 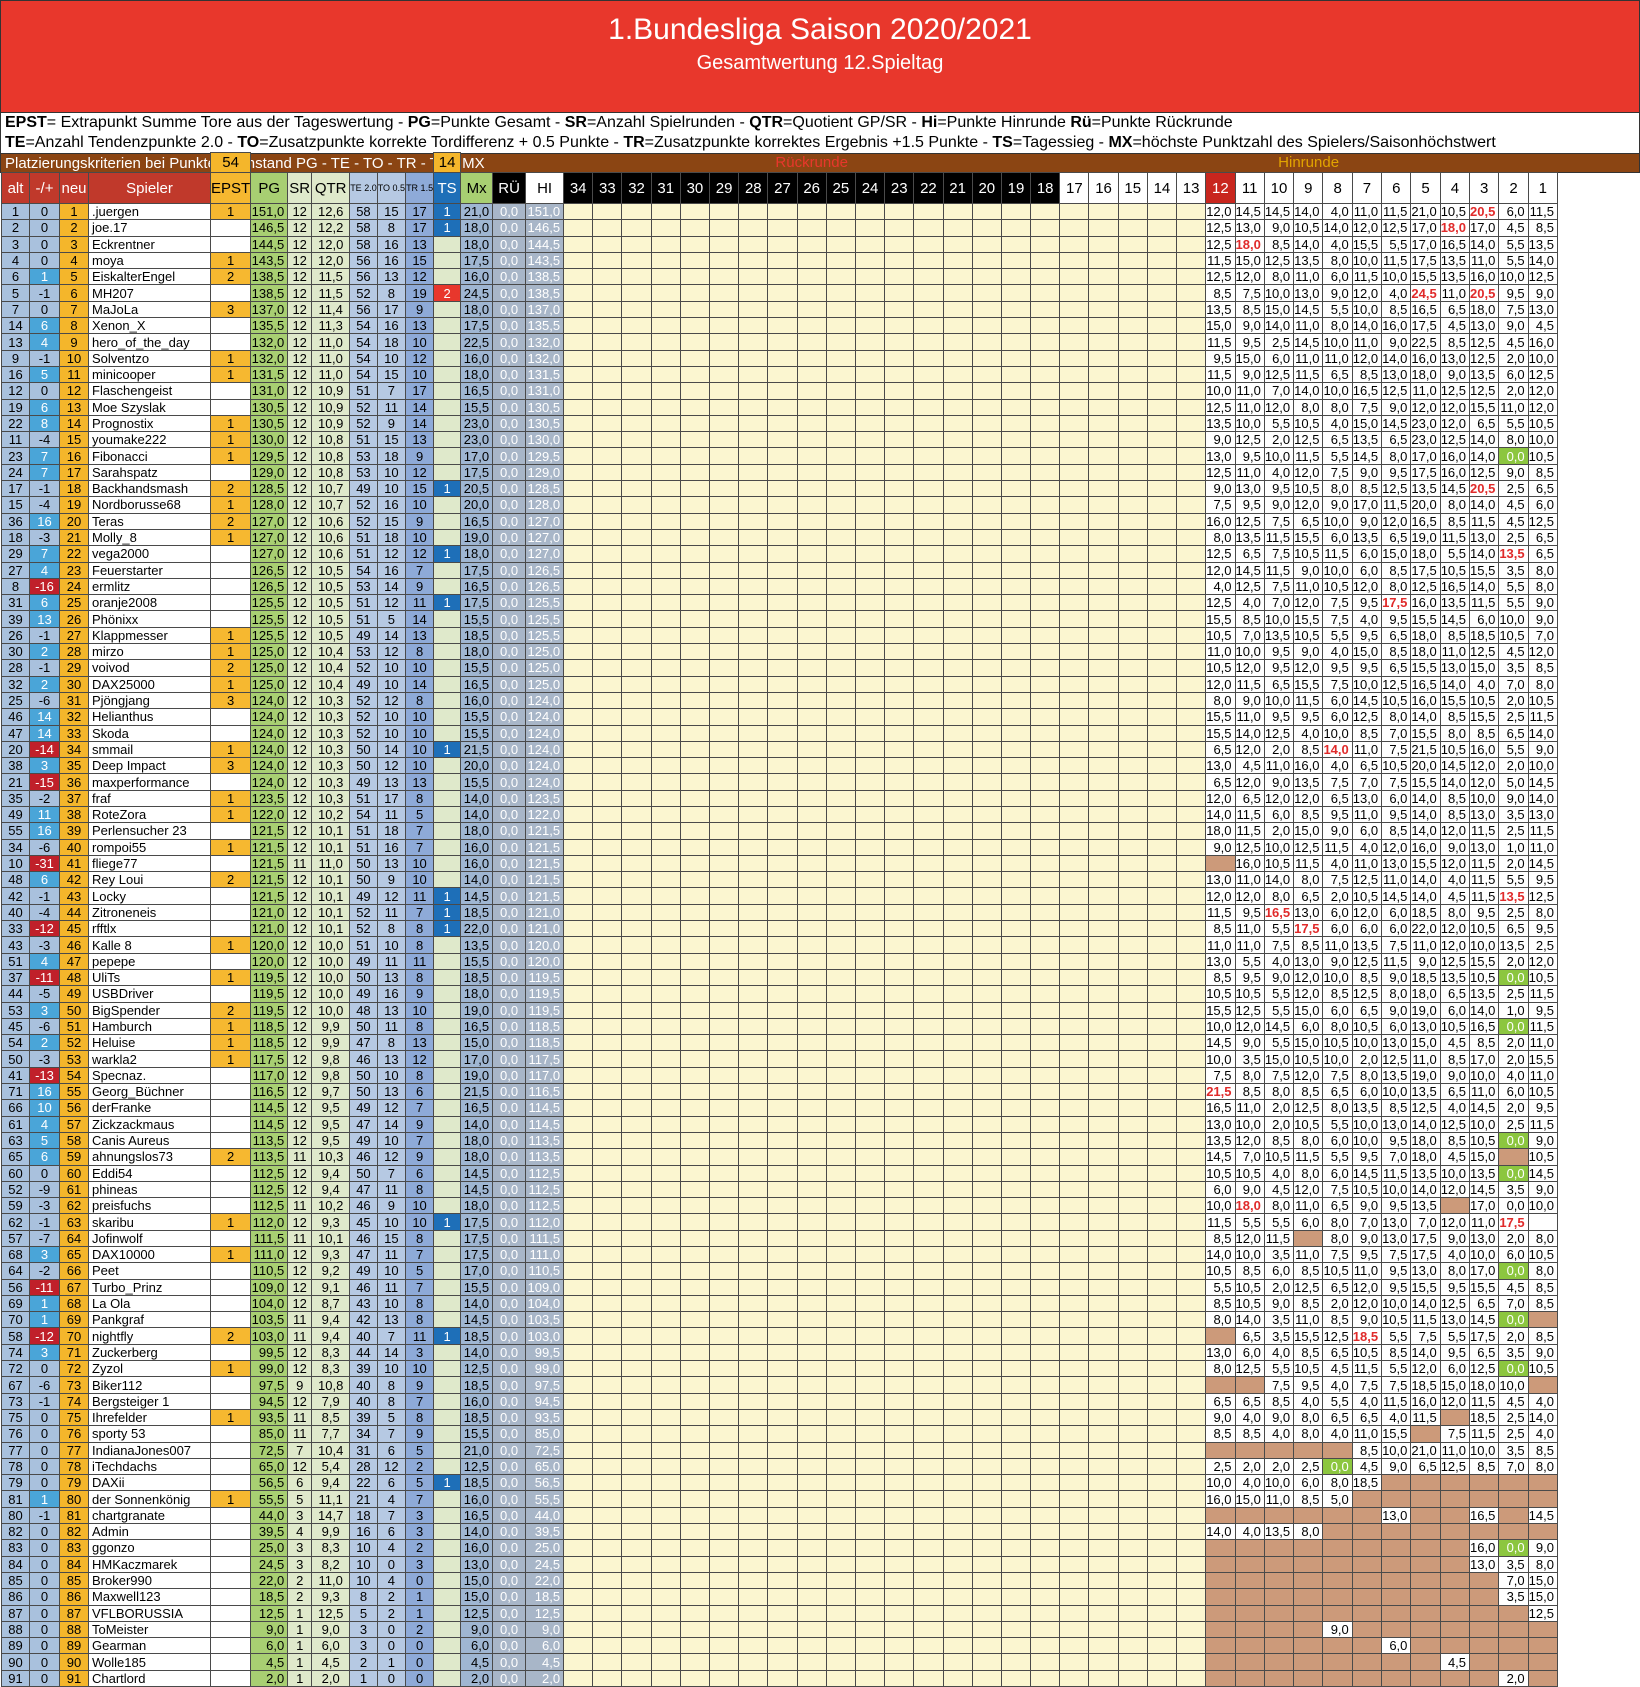 I want to click on goal-diff-points: 10, so click(x=391, y=1271).